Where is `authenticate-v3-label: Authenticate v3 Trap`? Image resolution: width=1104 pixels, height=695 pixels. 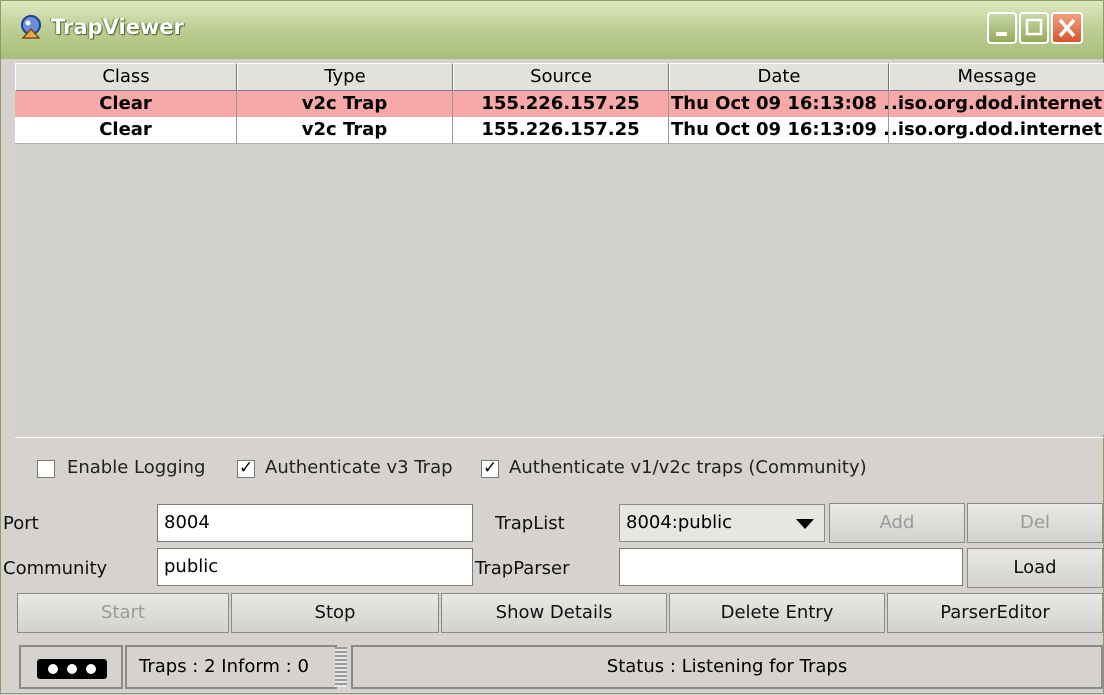 authenticate-v3-label: Authenticate v3 Trap is located at coordinates (359, 467).